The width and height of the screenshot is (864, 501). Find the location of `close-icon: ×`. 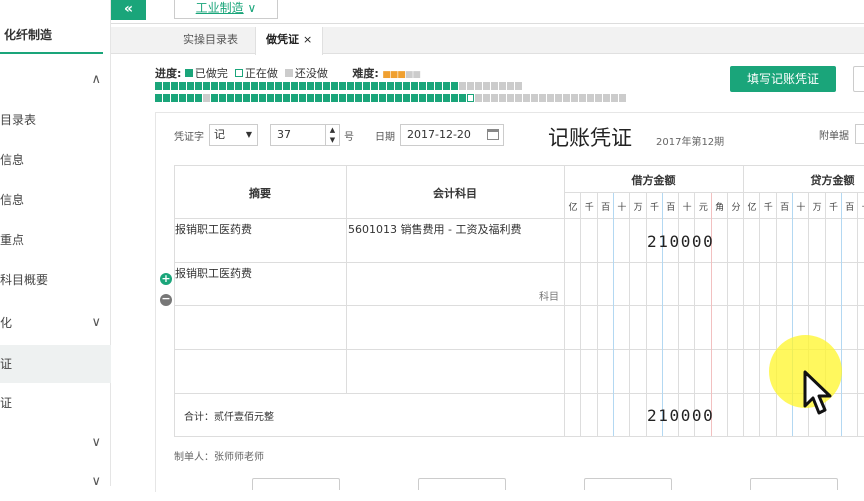

close-icon: × is located at coordinates (307, 39).